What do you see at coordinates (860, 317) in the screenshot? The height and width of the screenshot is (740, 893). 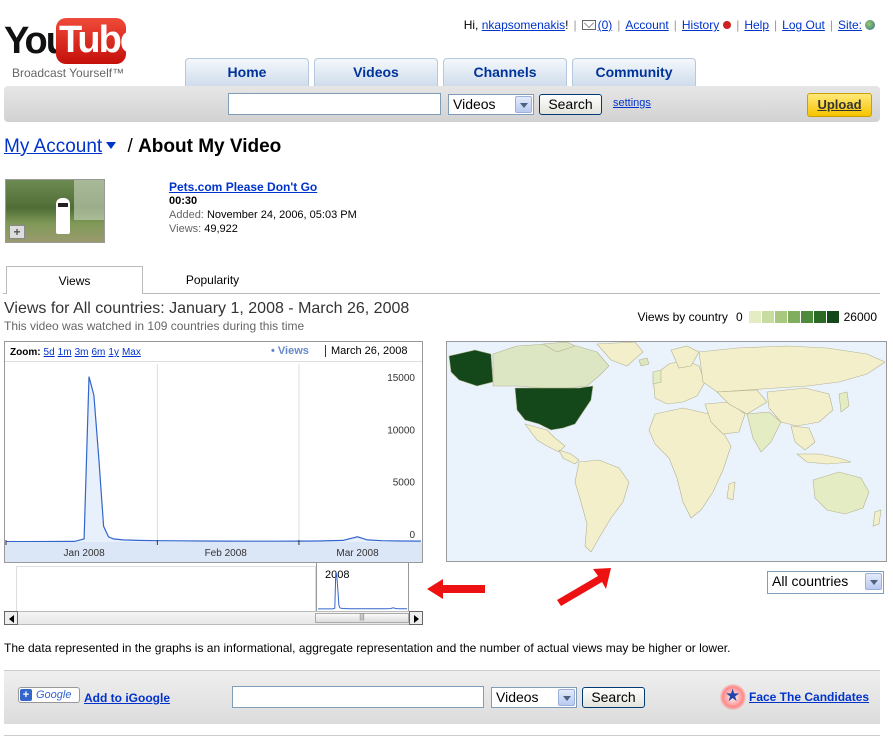 I see `legend-max: 26000` at bounding box center [860, 317].